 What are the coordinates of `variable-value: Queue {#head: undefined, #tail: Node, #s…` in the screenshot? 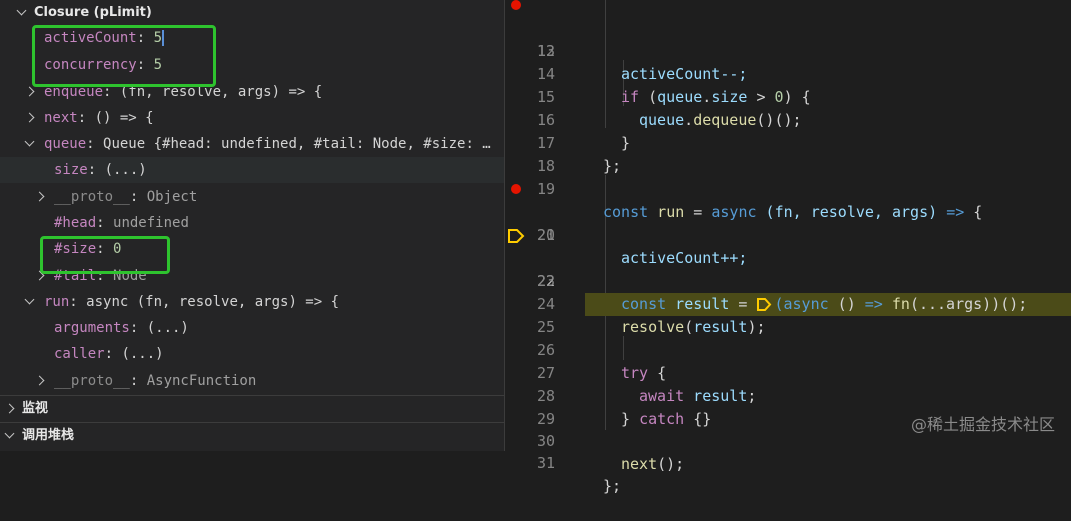 It's located at (297, 144).